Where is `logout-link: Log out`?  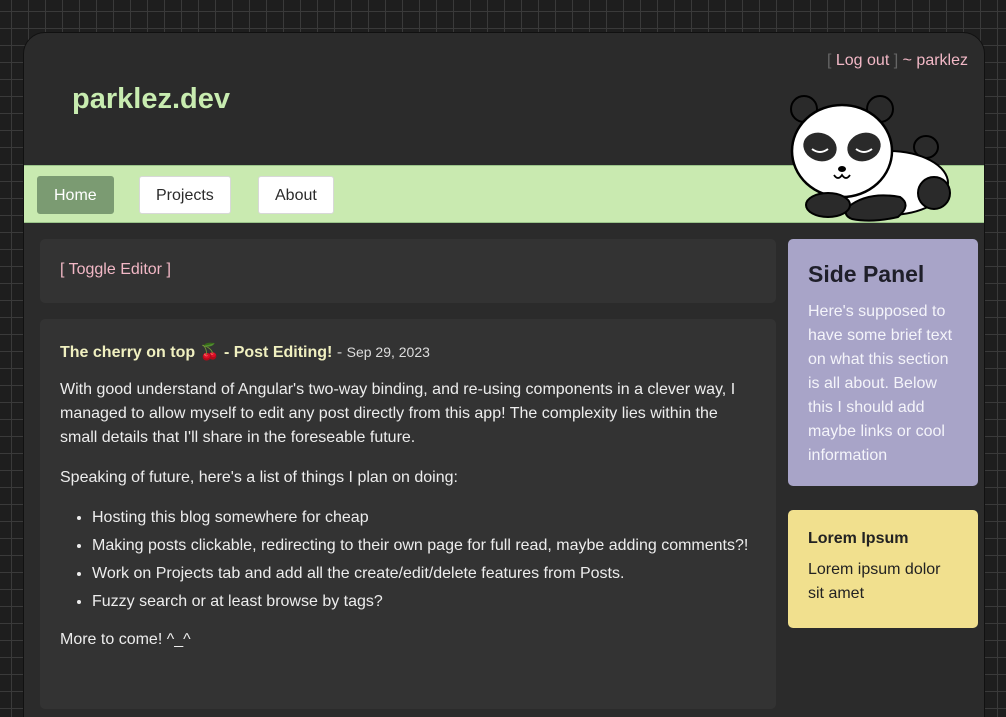 logout-link: Log out is located at coordinates (862, 60).